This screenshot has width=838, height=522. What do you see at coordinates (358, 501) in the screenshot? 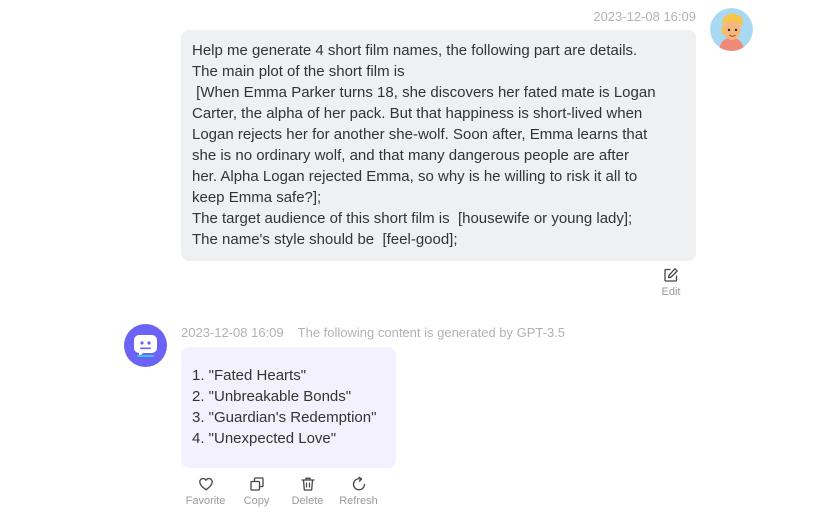
I see `refresh-label: Refresh` at bounding box center [358, 501].